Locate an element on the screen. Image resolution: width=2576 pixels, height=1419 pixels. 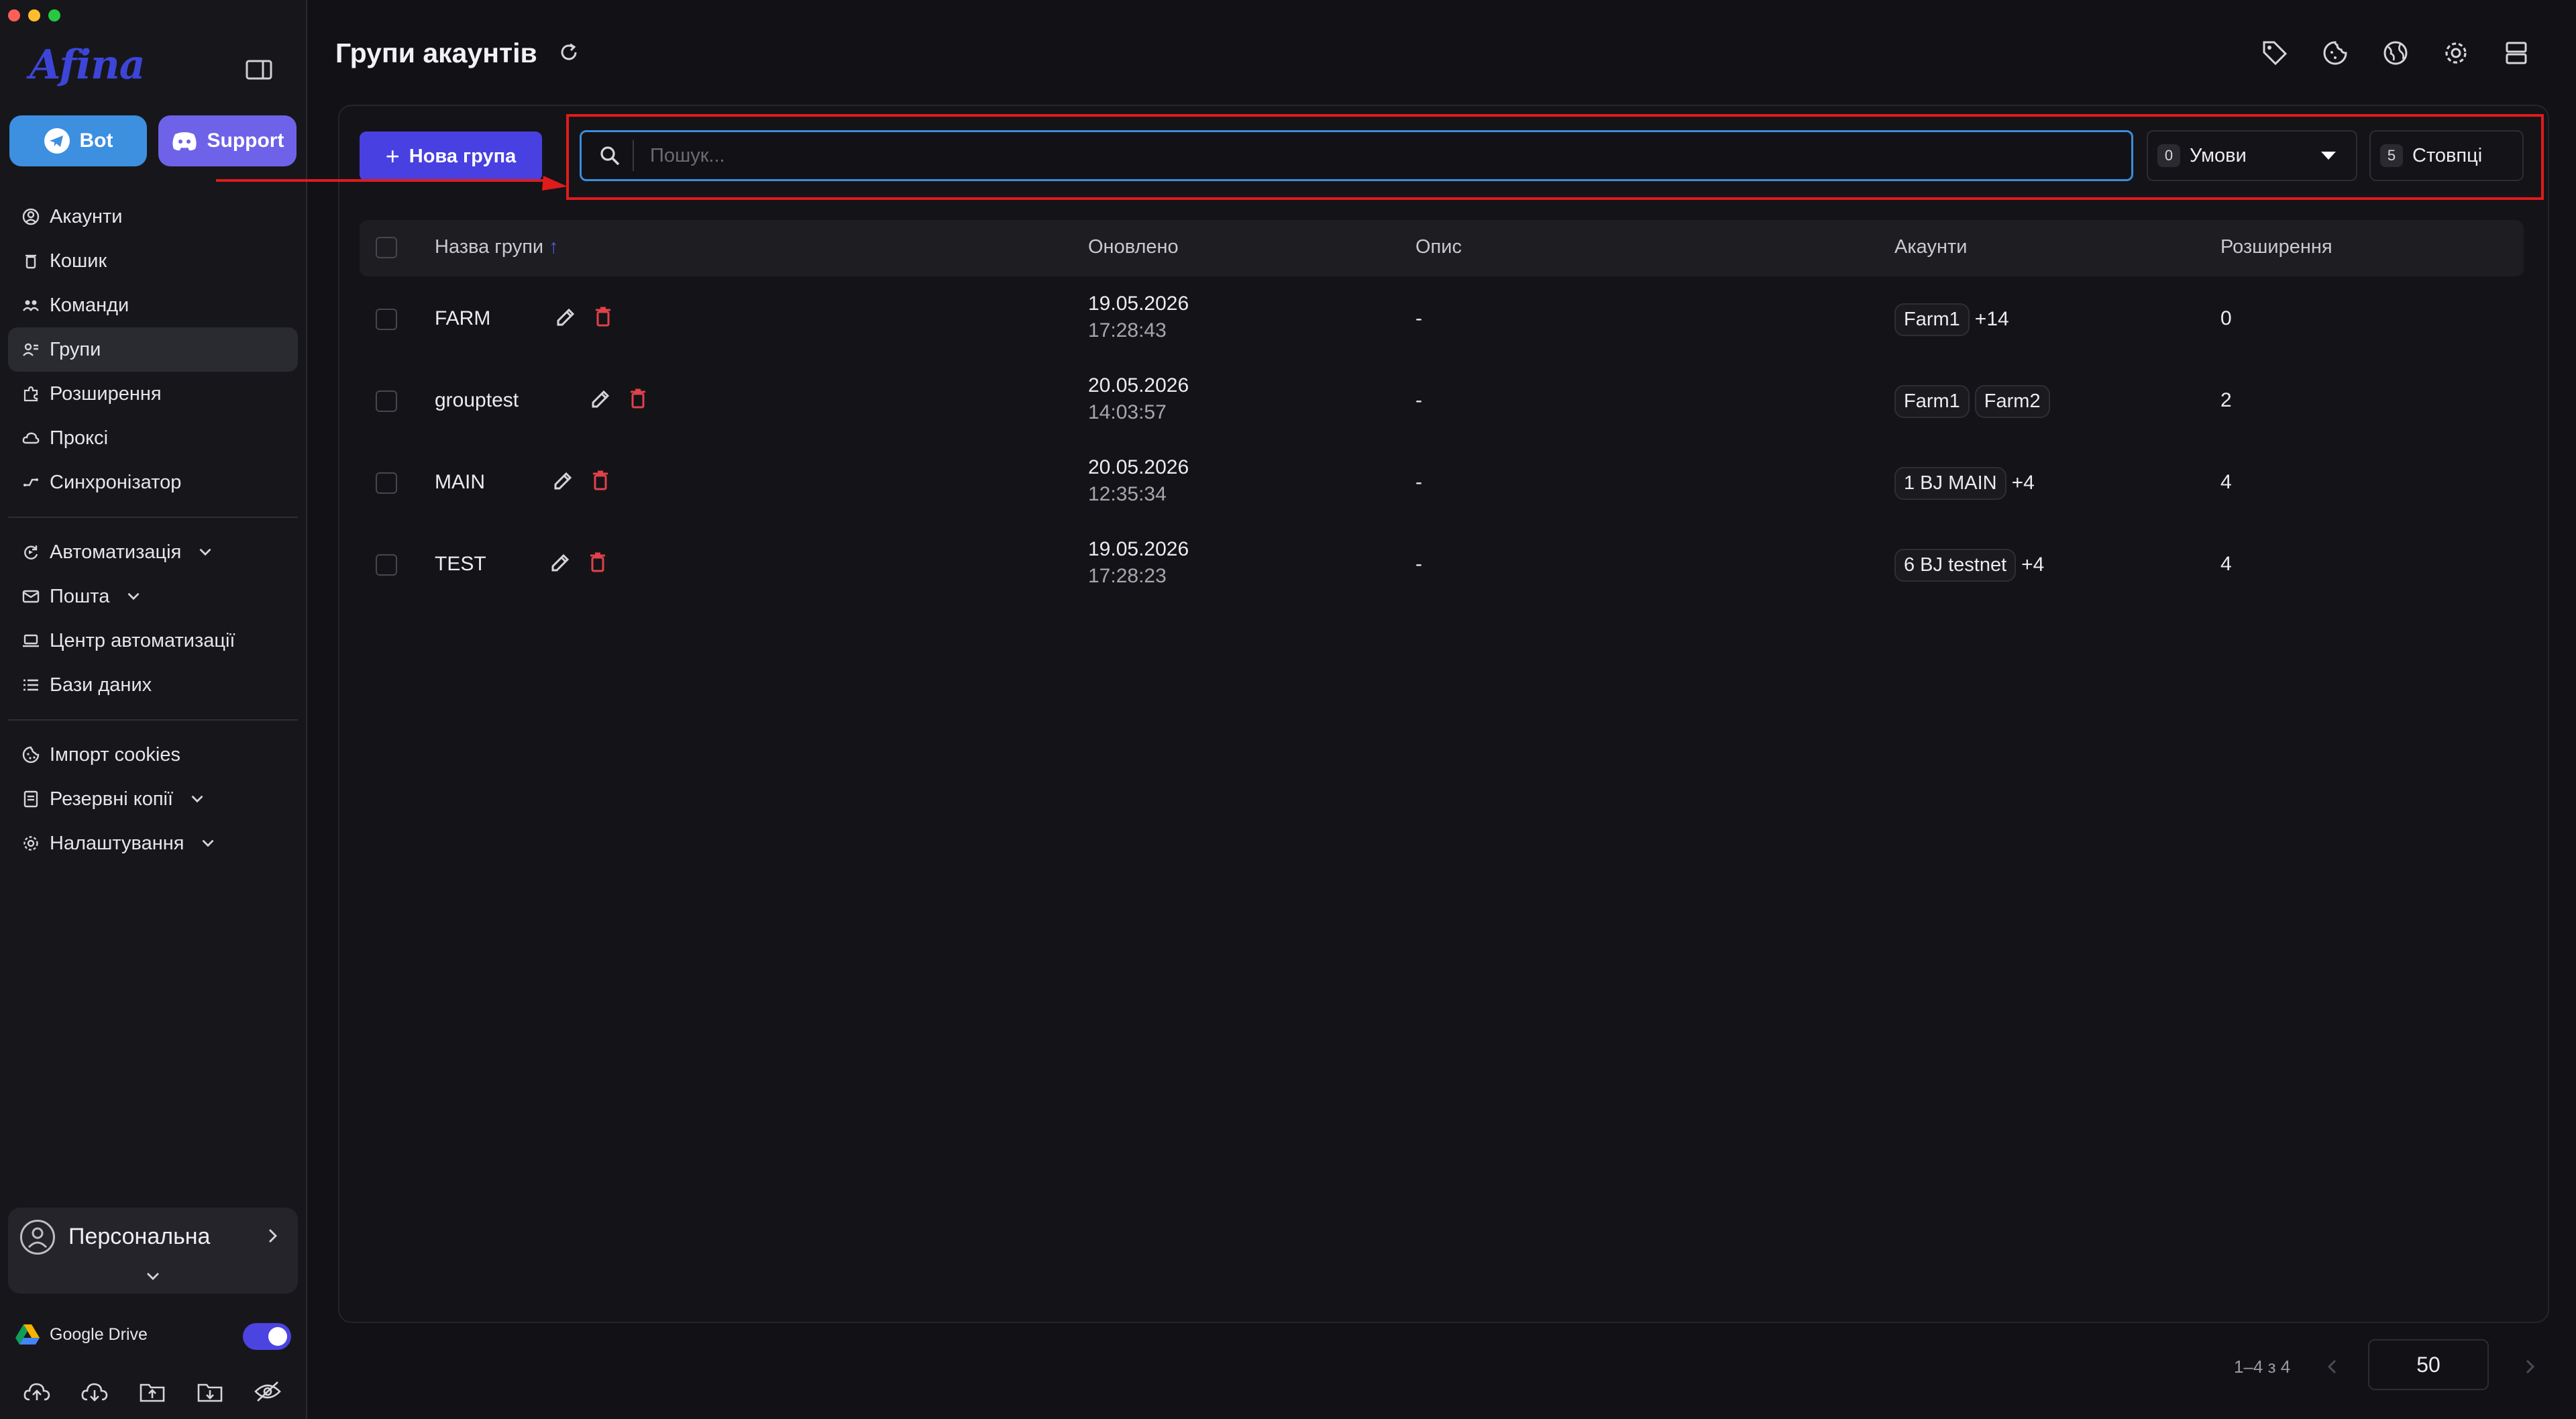
accounts-cell: Farm1 +14 is located at coordinates (1951, 319).